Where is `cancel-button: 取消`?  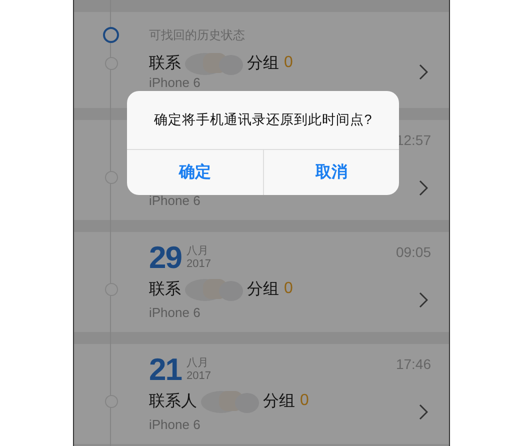 cancel-button: 取消 is located at coordinates (330, 172).